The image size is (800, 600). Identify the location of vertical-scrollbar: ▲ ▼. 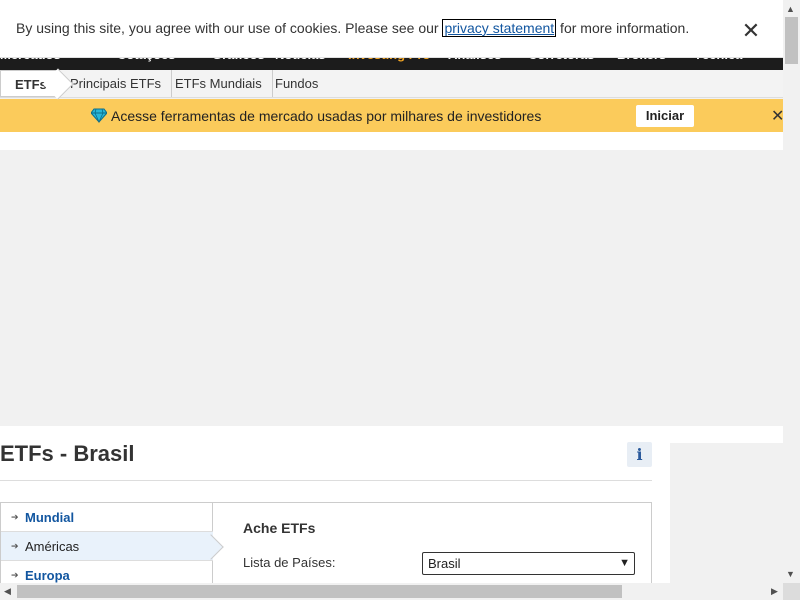
(791, 291).